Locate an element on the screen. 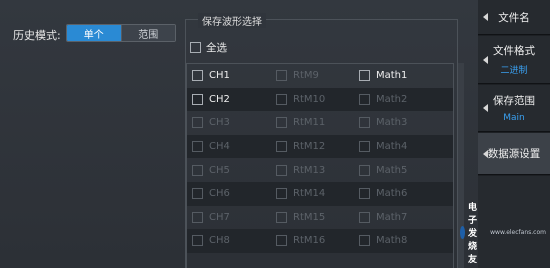 This screenshot has width=550, height=268. source-label: CH1 is located at coordinates (219, 76).